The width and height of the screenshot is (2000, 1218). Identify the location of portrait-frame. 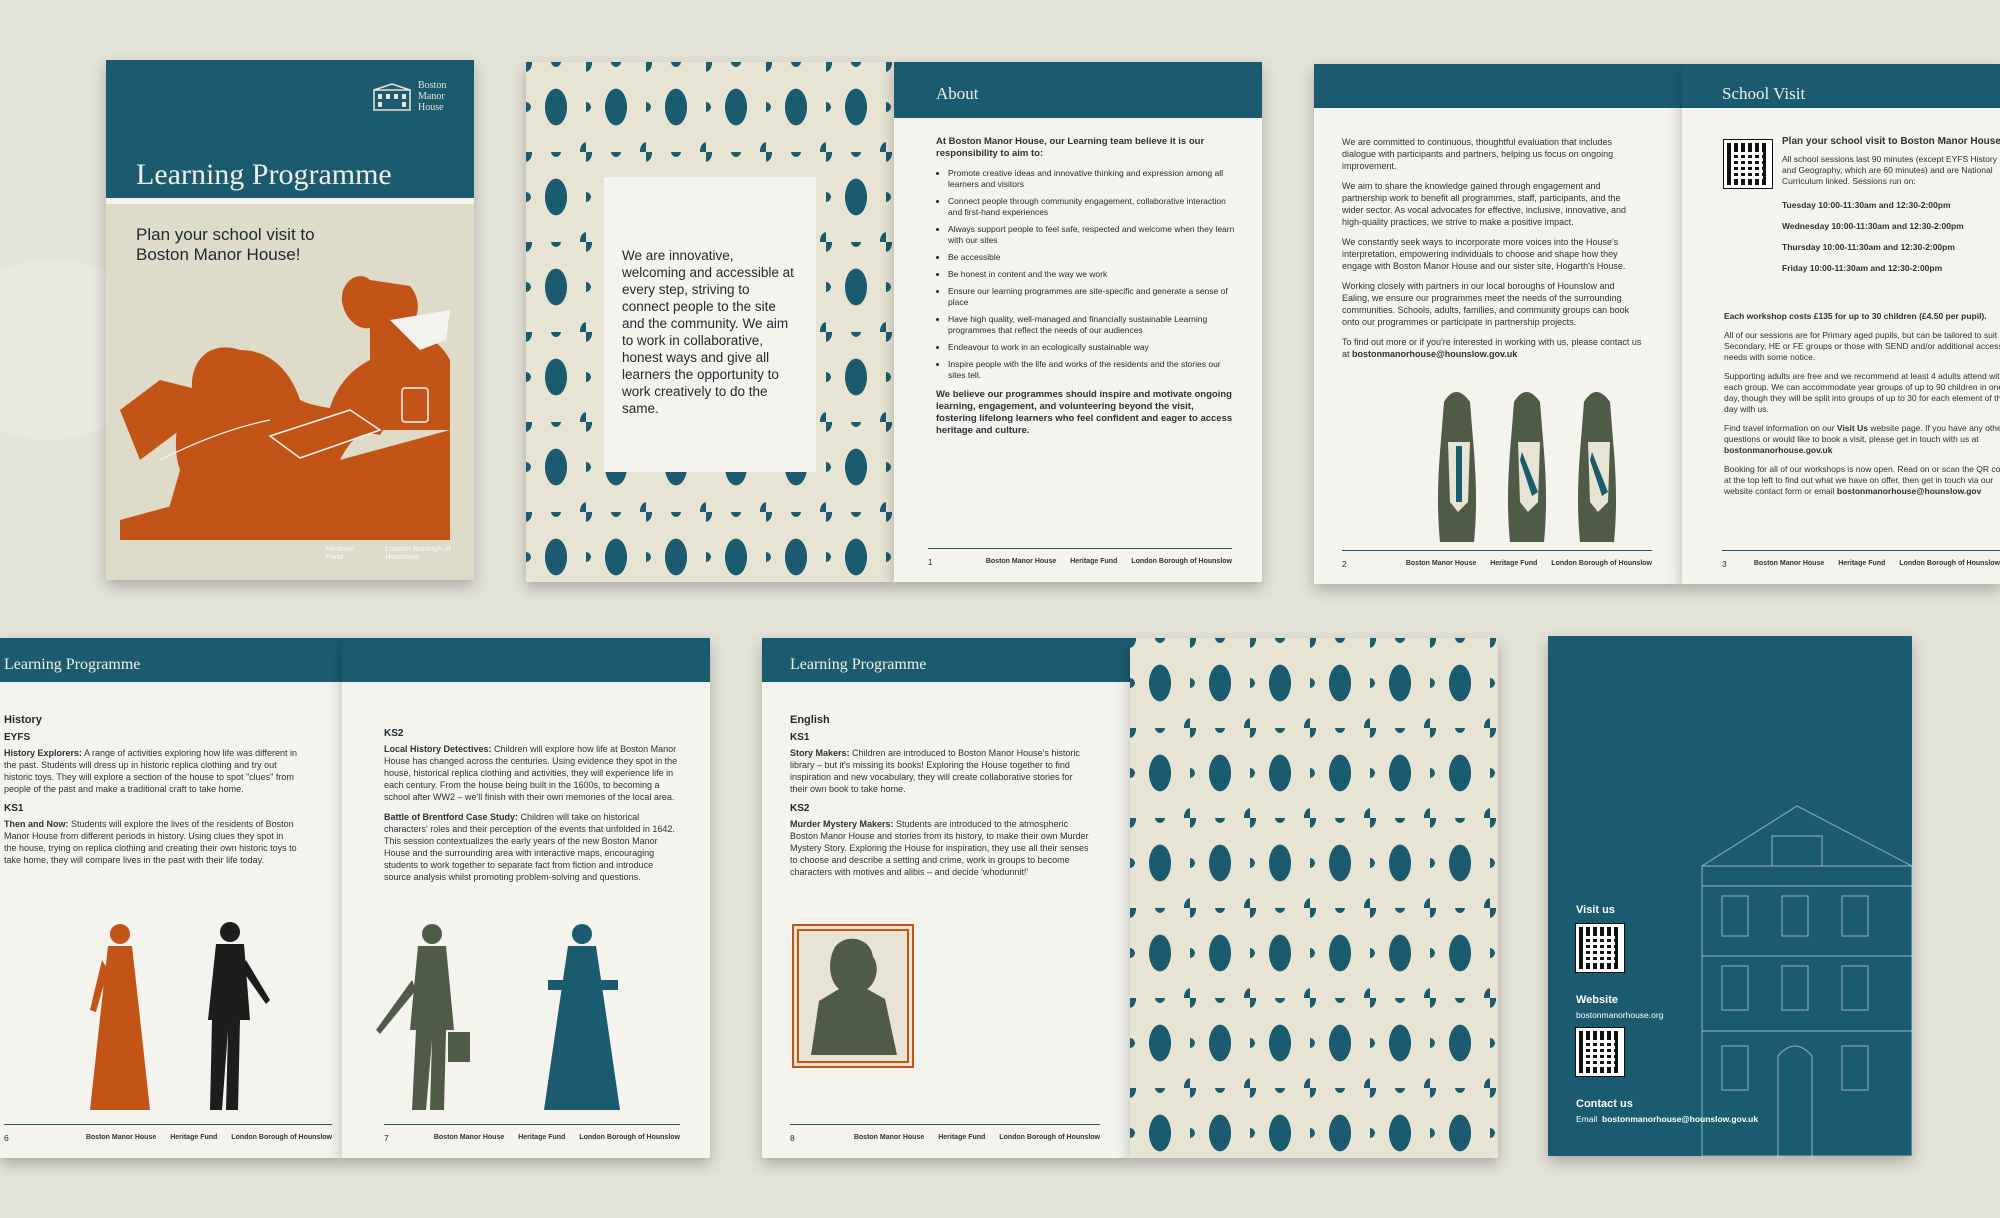
(853, 996).